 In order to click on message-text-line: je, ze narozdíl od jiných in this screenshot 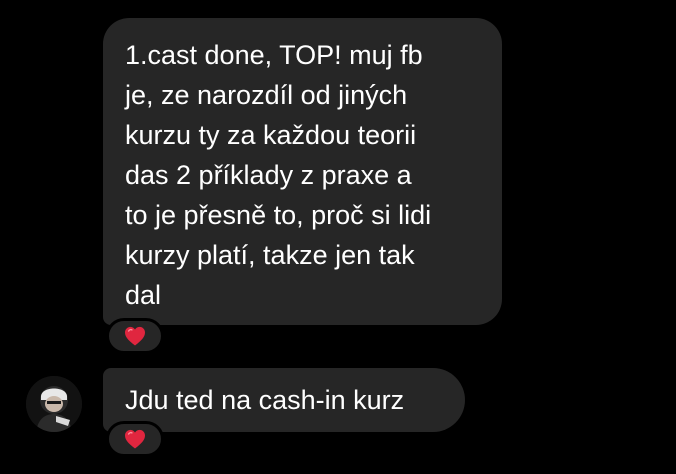, I will do `click(266, 95)`.